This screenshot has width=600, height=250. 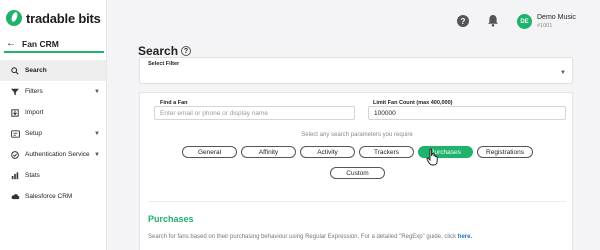 What do you see at coordinates (15, 112) in the screenshot?
I see `import-icon` at bounding box center [15, 112].